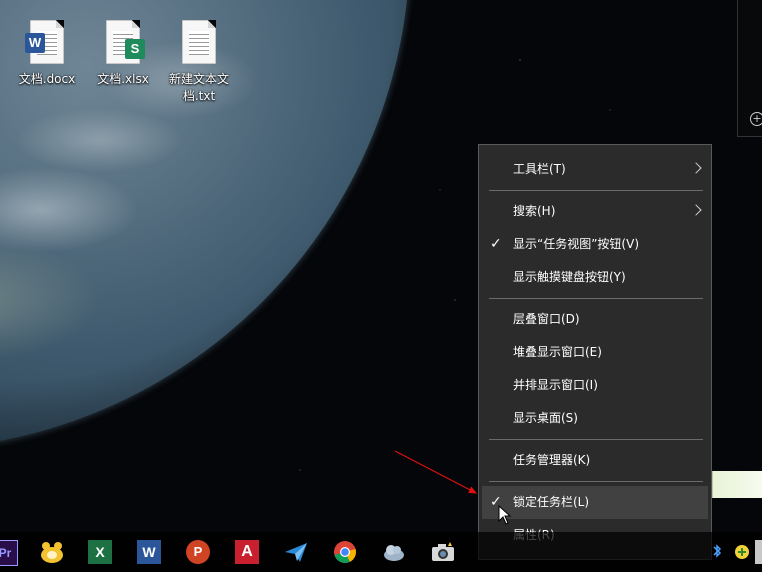 This screenshot has height=572, width=762. Describe the element at coordinates (595, 169) in the screenshot. I see `menu-item-toolbars: 工具栏(T)` at that location.